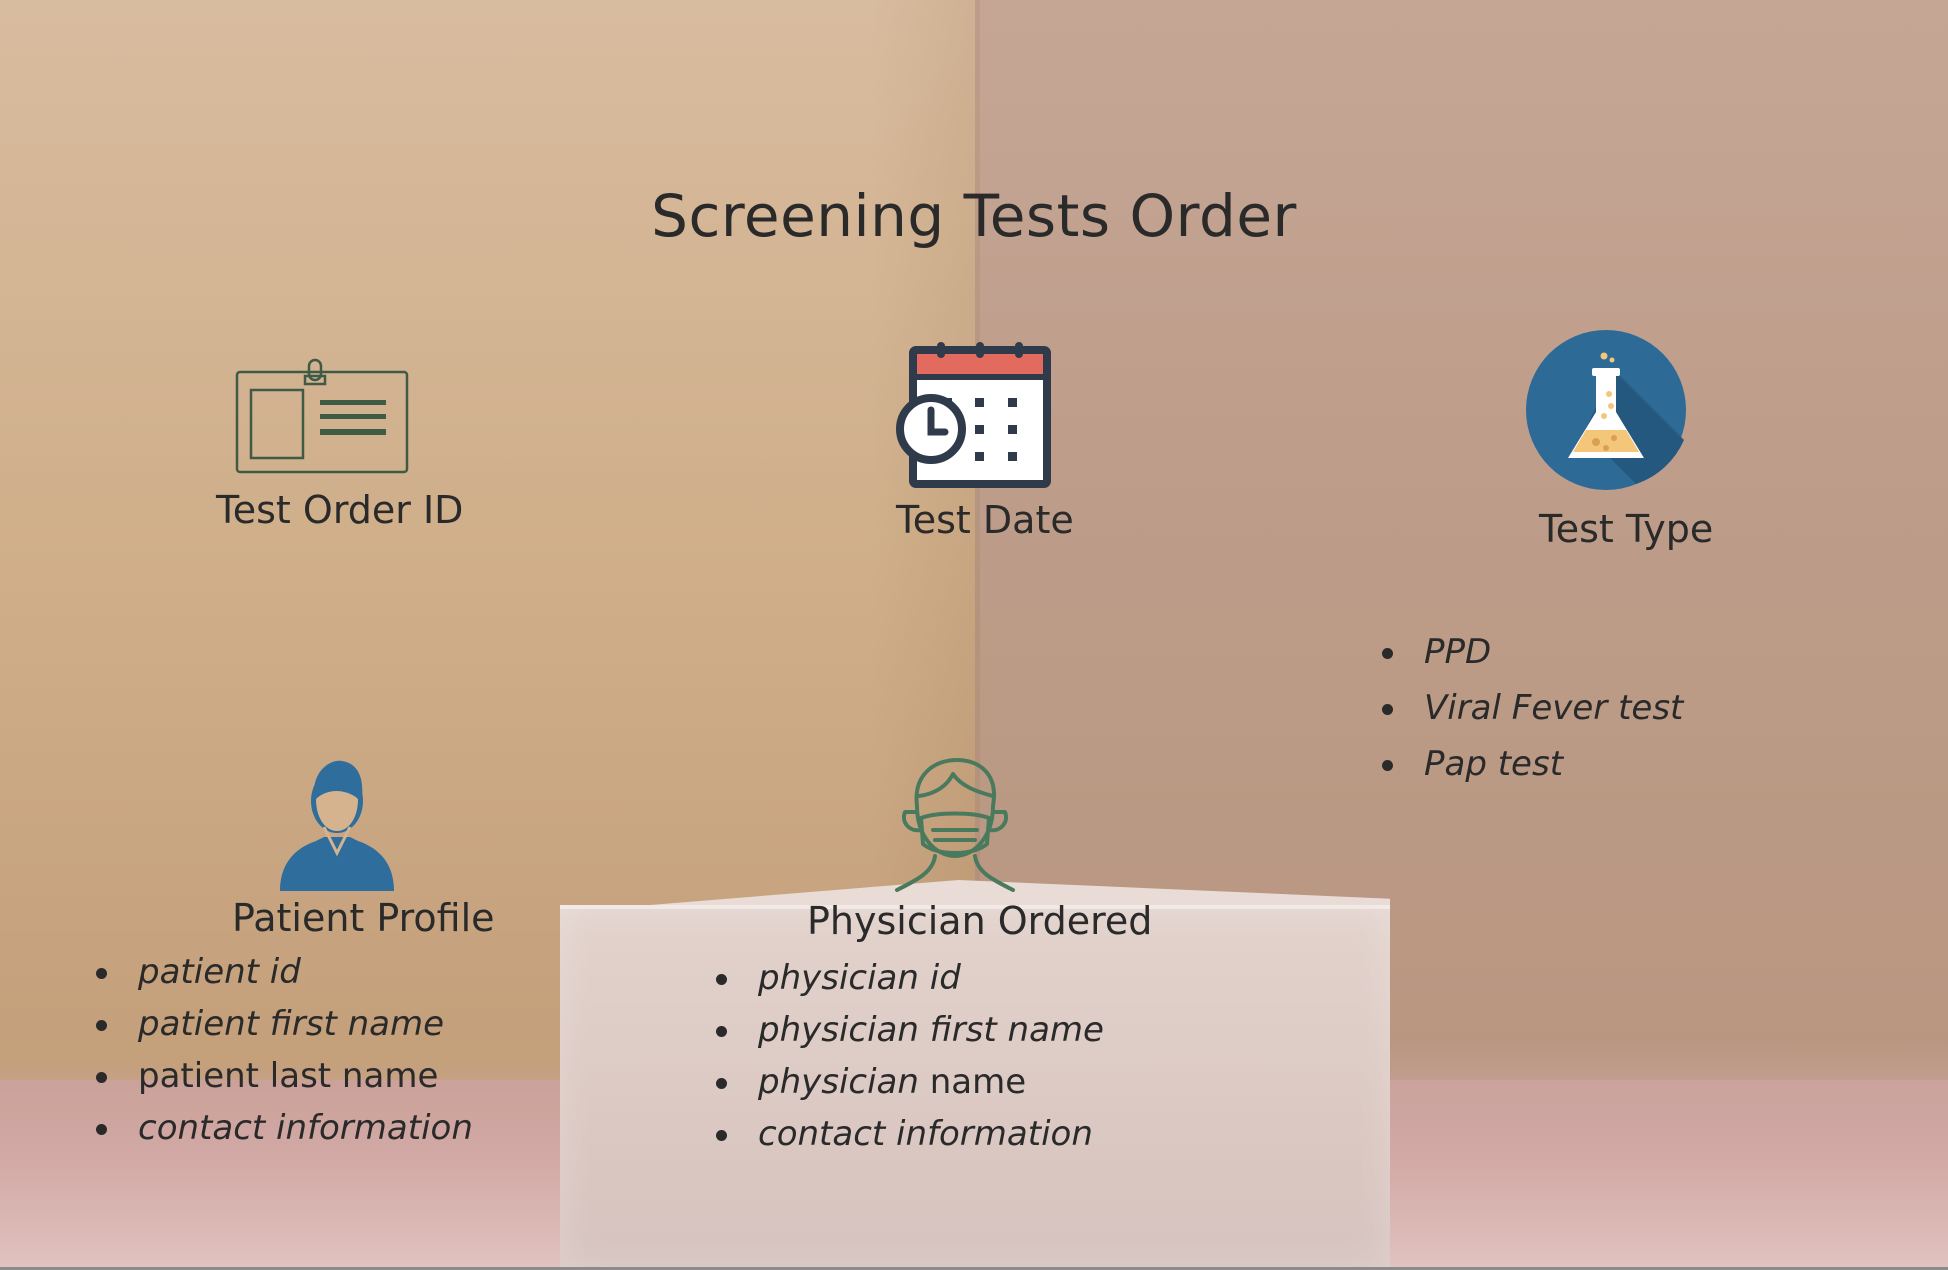  I want to click on patient-person-icon, so click(337, 825).